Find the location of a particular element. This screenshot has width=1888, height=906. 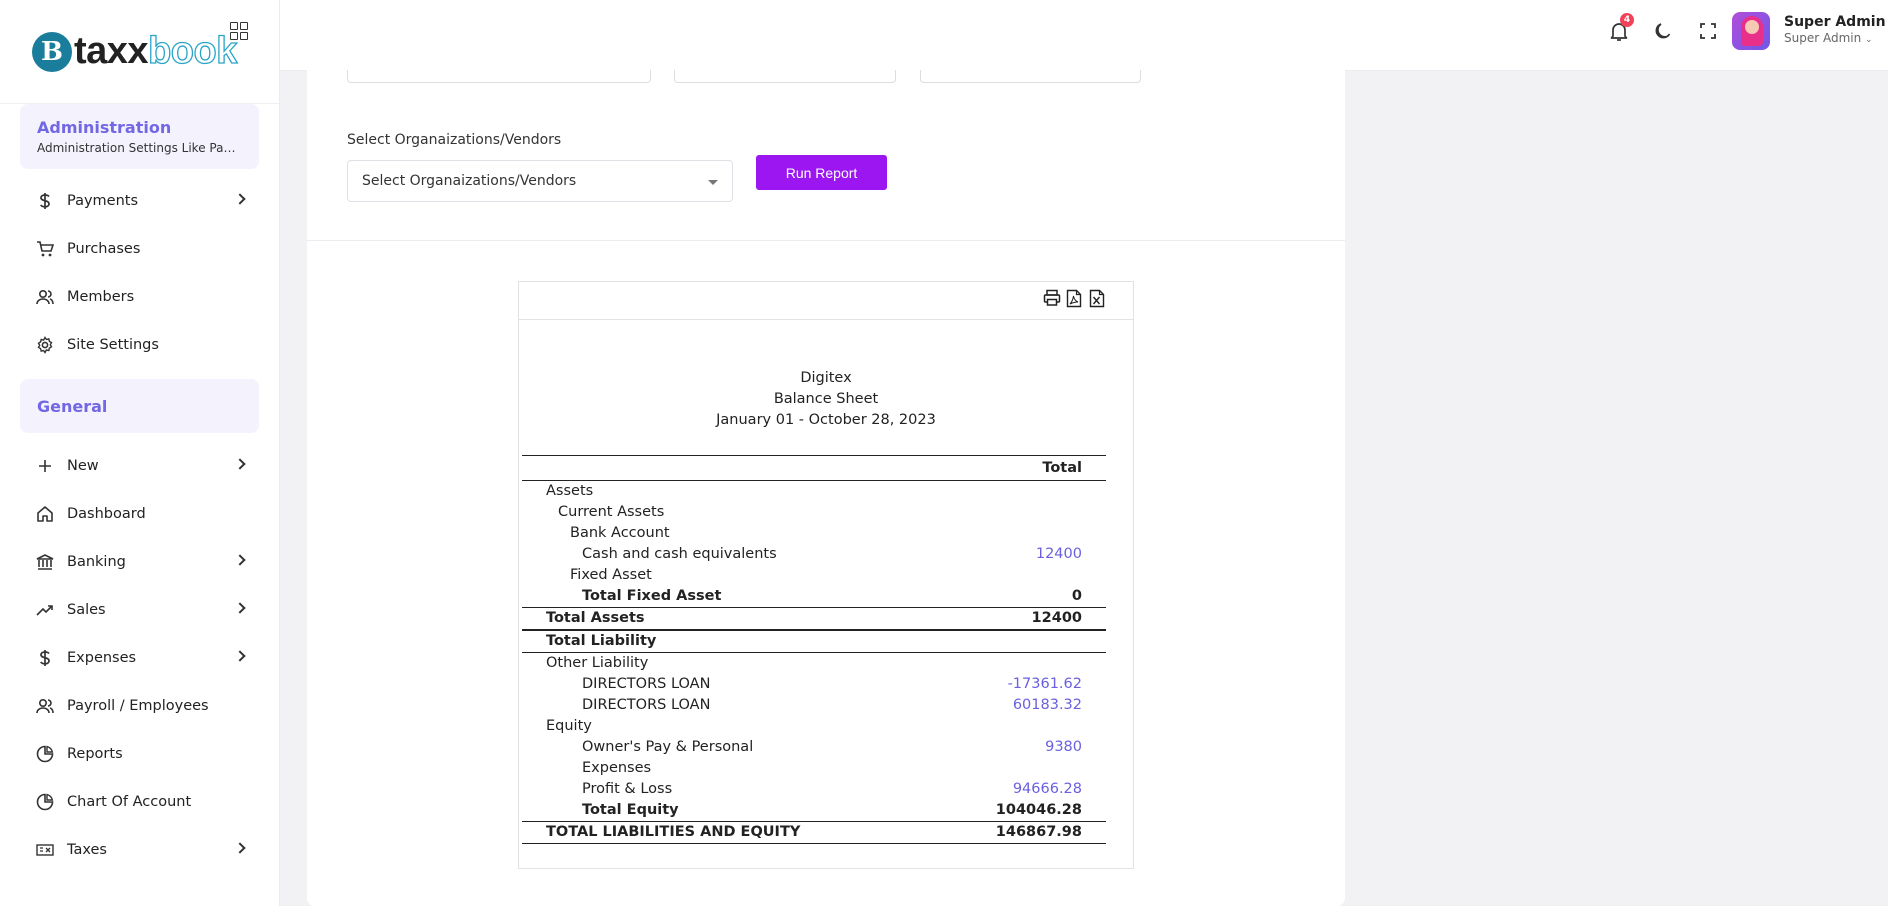

org-filter-label: Select Organaizations/Vendors is located at coordinates (454, 140).